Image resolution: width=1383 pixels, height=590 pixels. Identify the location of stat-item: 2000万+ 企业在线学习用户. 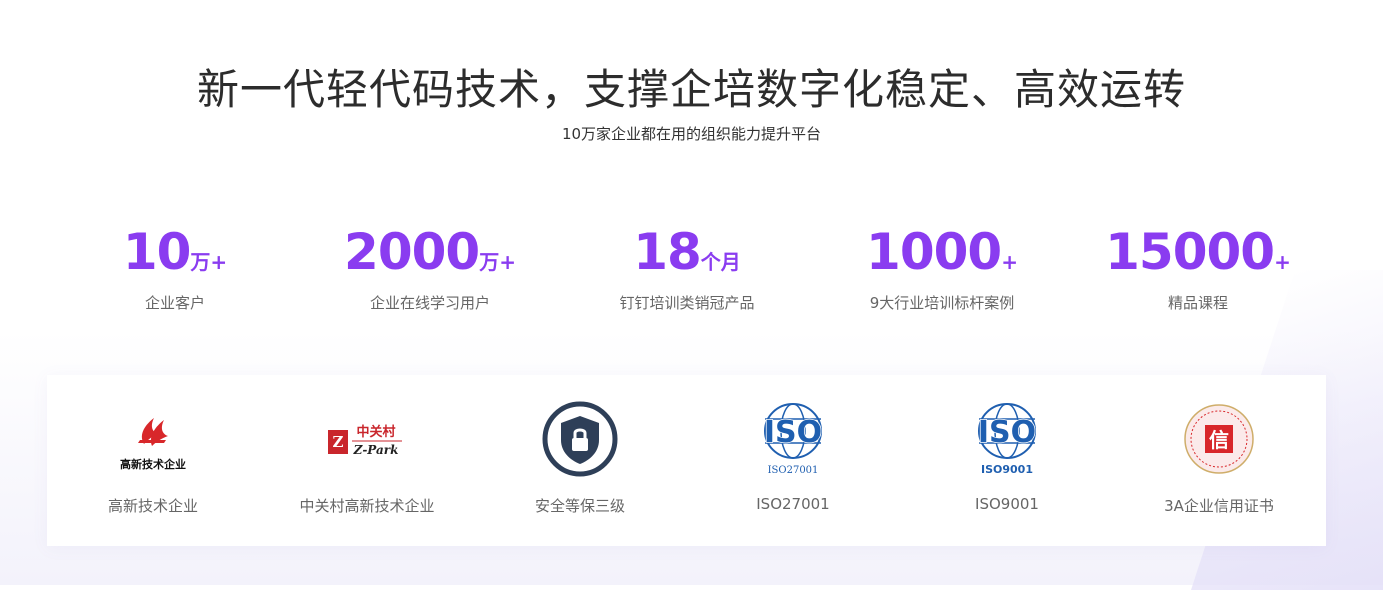
(430, 267).